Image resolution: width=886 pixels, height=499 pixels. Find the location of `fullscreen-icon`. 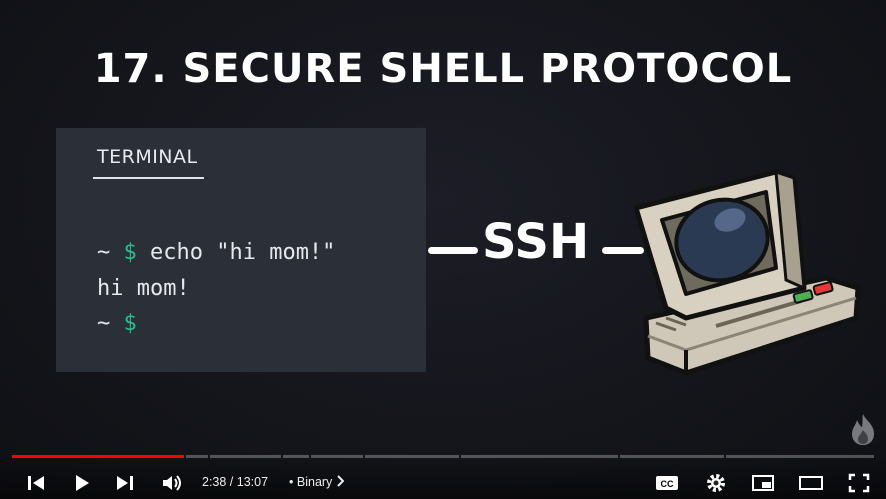

fullscreen-icon is located at coordinates (859, 483).